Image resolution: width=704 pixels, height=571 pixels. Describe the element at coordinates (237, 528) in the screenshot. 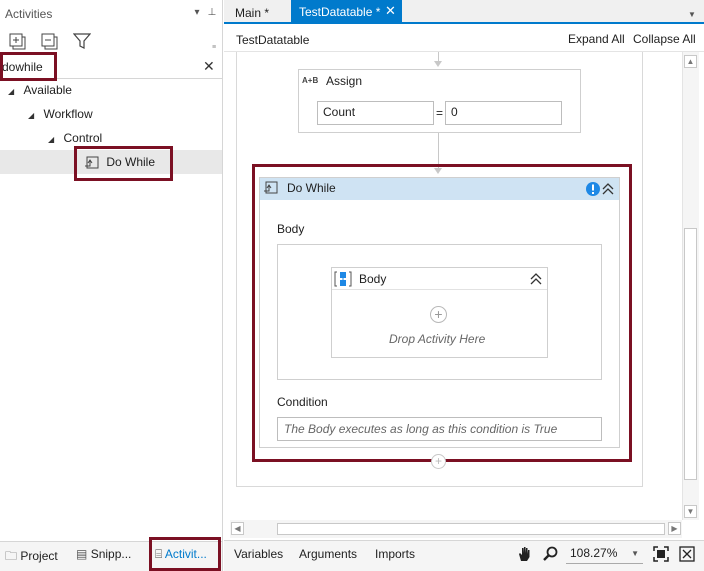

I see `scroll-left-icon: ◀` at that location.